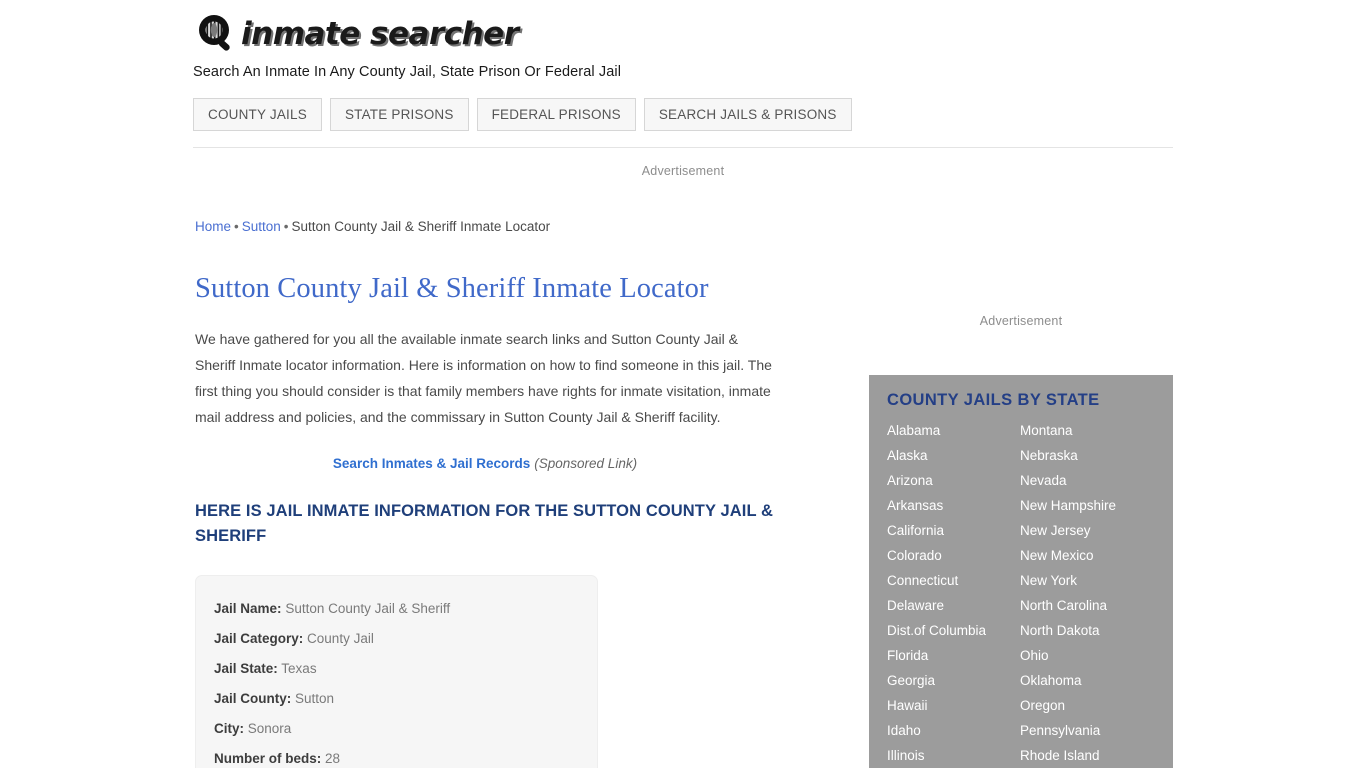 The image size is (1366, 768). What do you see at coordinates (1087, 555) in the screenshot?
I see `state-link-new-mexico: New Mexico` at bounding box center [1087, 555].